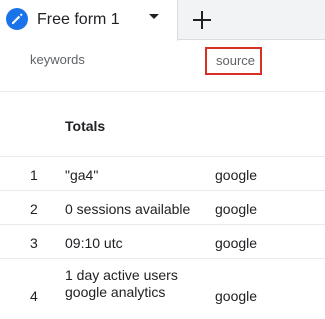 Image resolution: width=325 pixels, height=319 pixels. Describe the element at coordinates (202, 20) in the screenshot. I see `add-tab-button` at that location.